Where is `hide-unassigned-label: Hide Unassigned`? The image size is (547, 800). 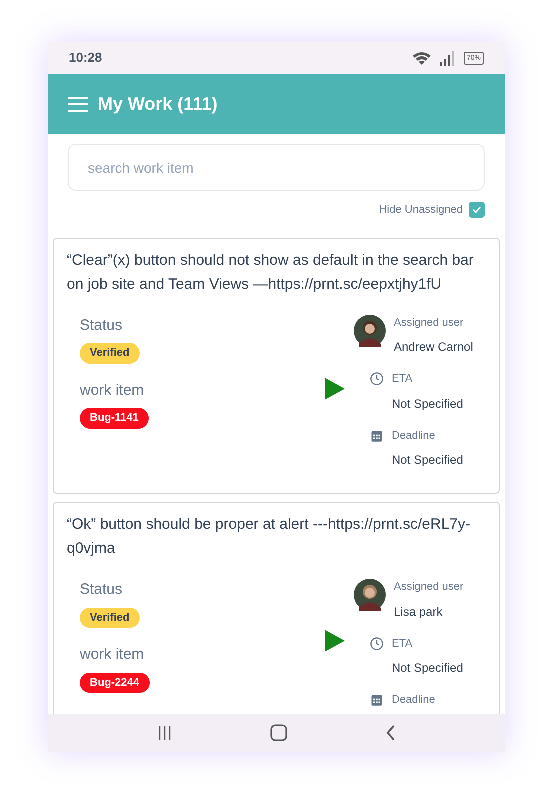
hide-unassigned-label: Hide Unassigned is located at coordinates (421, 210).